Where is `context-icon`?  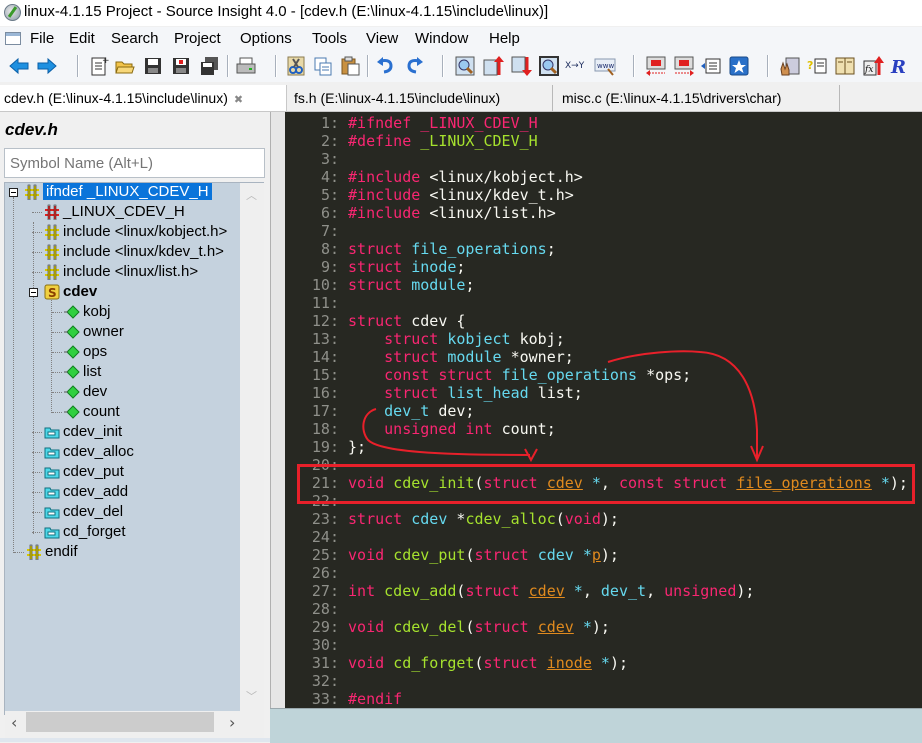 context-icon is located at coordinates (790, 66).